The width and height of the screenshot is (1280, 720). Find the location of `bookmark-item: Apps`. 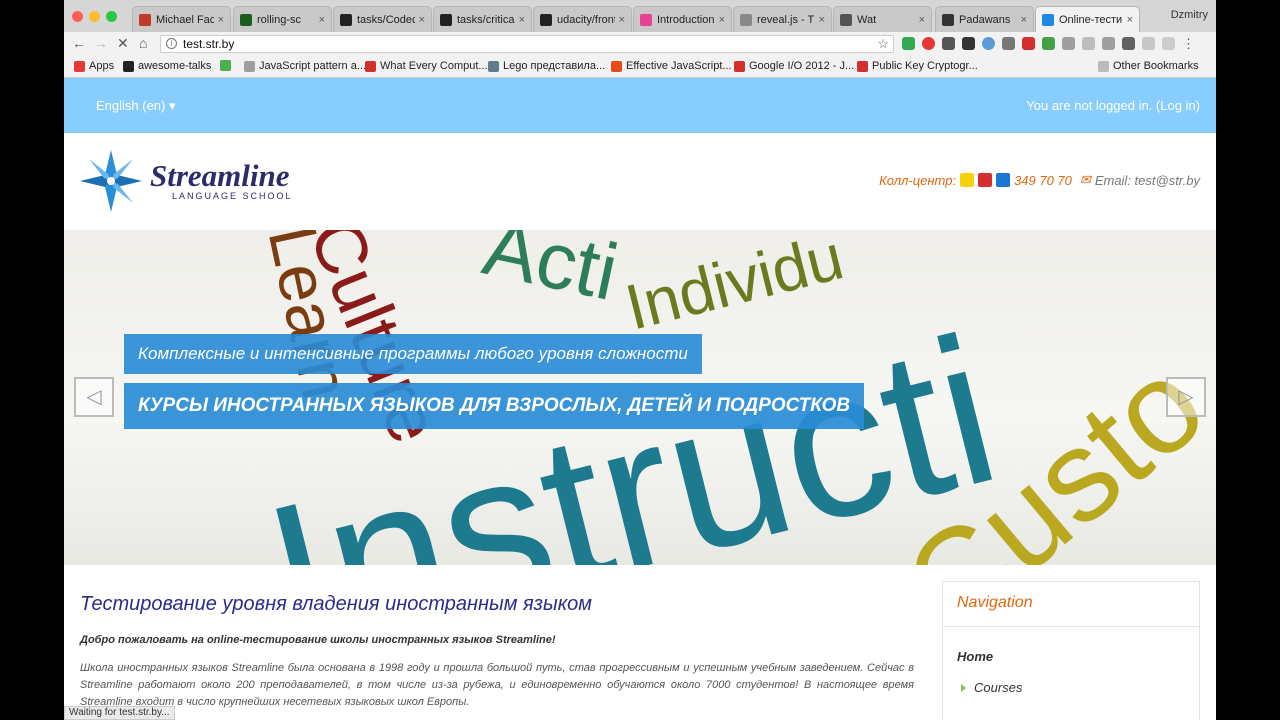

bookmark-item: Apps is located at coordinates (94, 66).